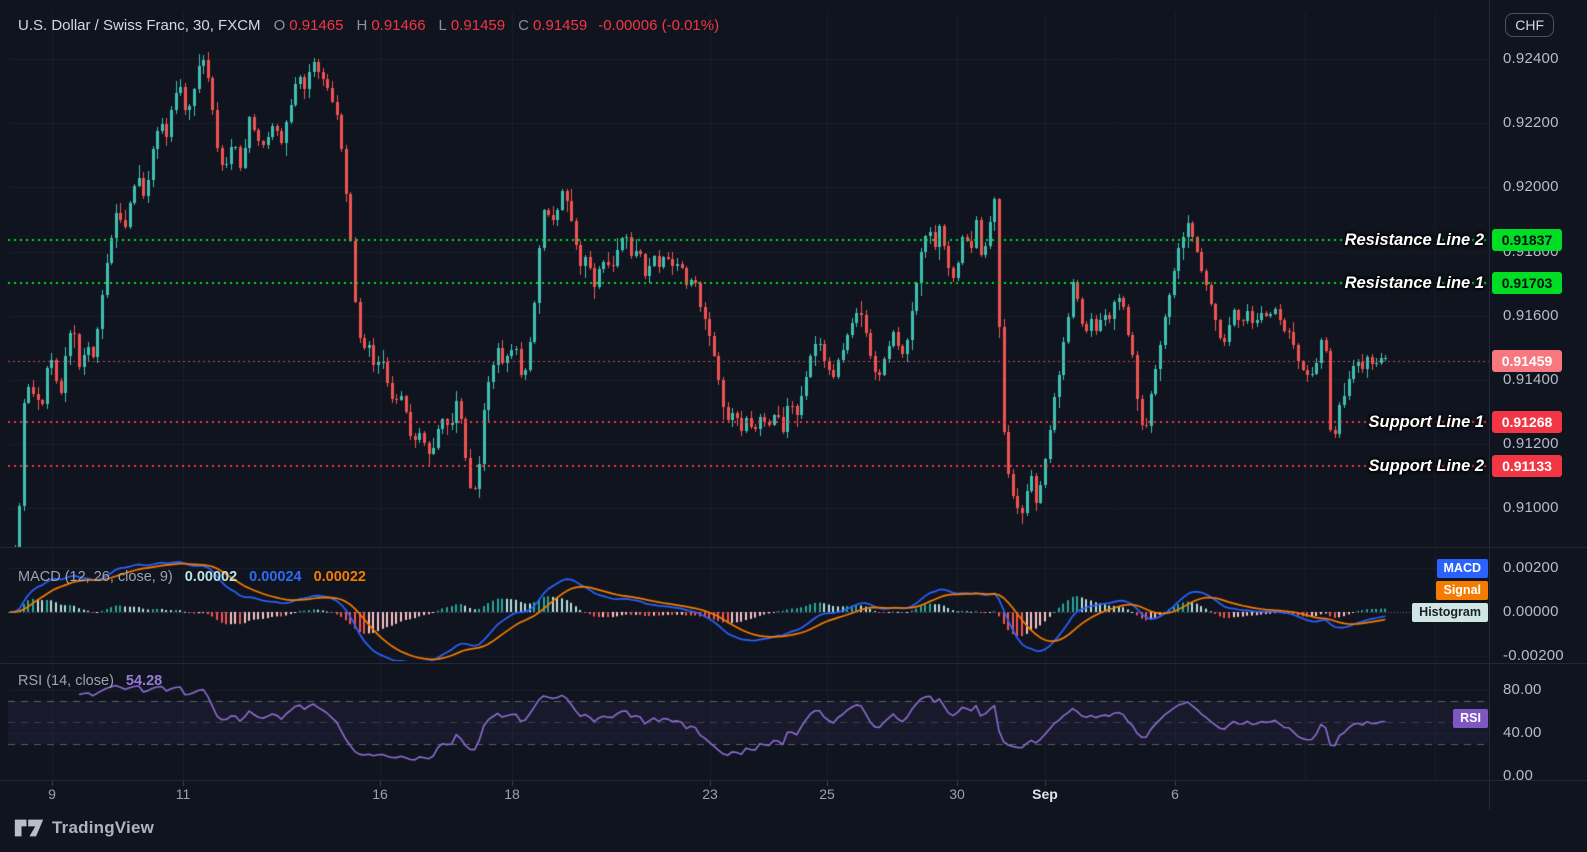  Describe the element at coordinates (1462, 568) in the screenshot. I see `macd-line-badge: MACD` at that location.